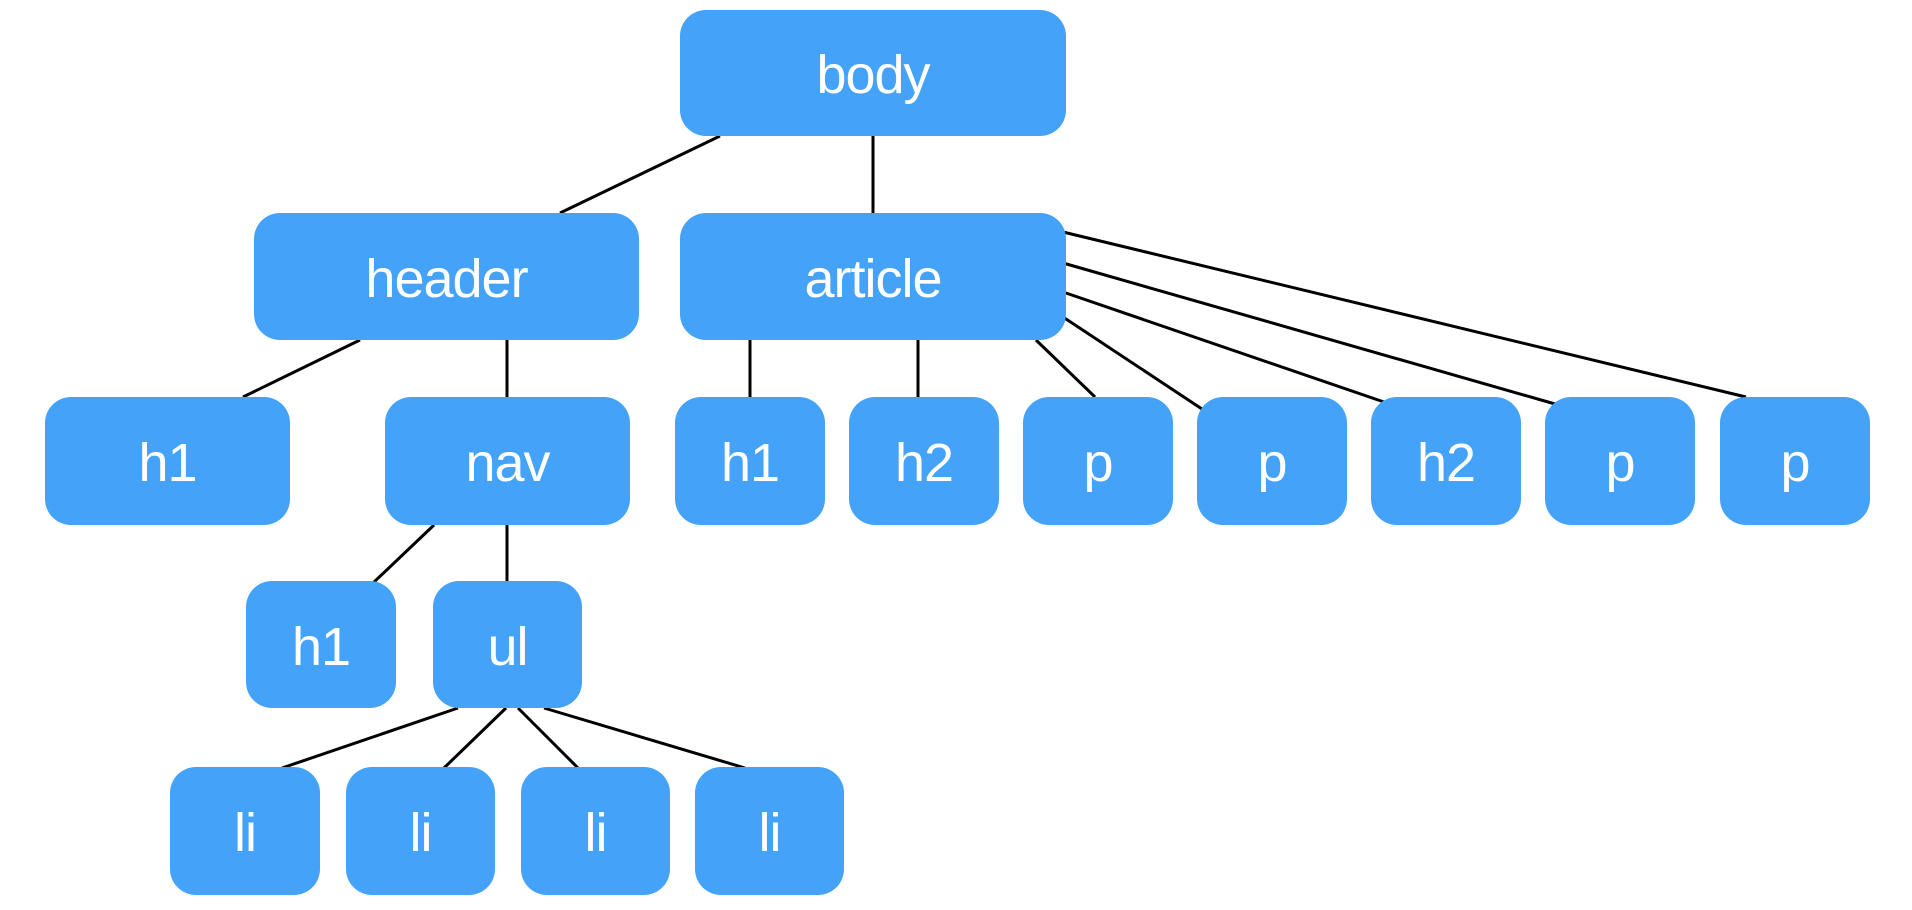 The image size is (1912, 910). I want to click on node-label: body, so click(873, 75).